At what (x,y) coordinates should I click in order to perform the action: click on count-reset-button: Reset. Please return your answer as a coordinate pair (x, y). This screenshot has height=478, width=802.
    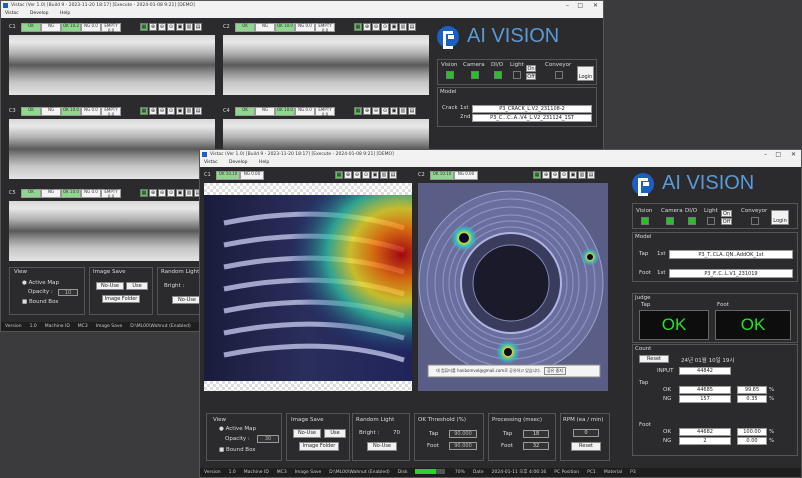
    Looking at the image, I should click on (654, 359).